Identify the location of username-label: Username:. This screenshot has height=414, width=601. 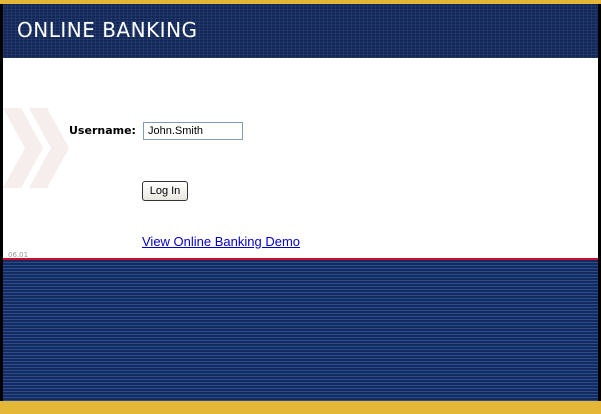
(102, 130).